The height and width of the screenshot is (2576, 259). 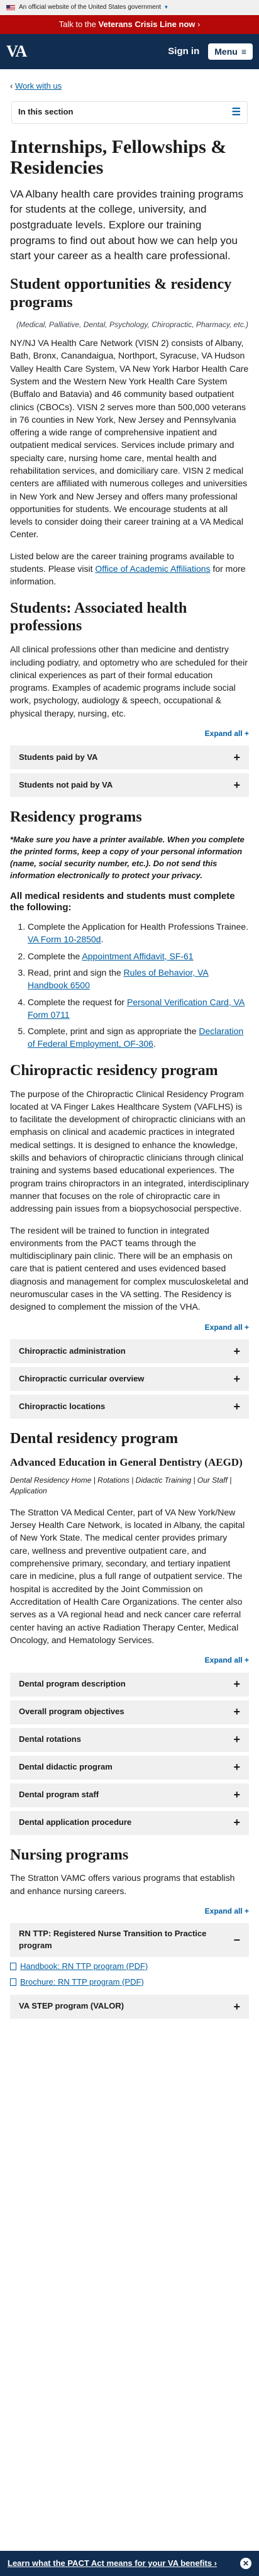 What do you see at coordinates (75, 1822) in the screenshot?
I see `accordion-label: Dental application procedure` at bounding box center [75, 1822].